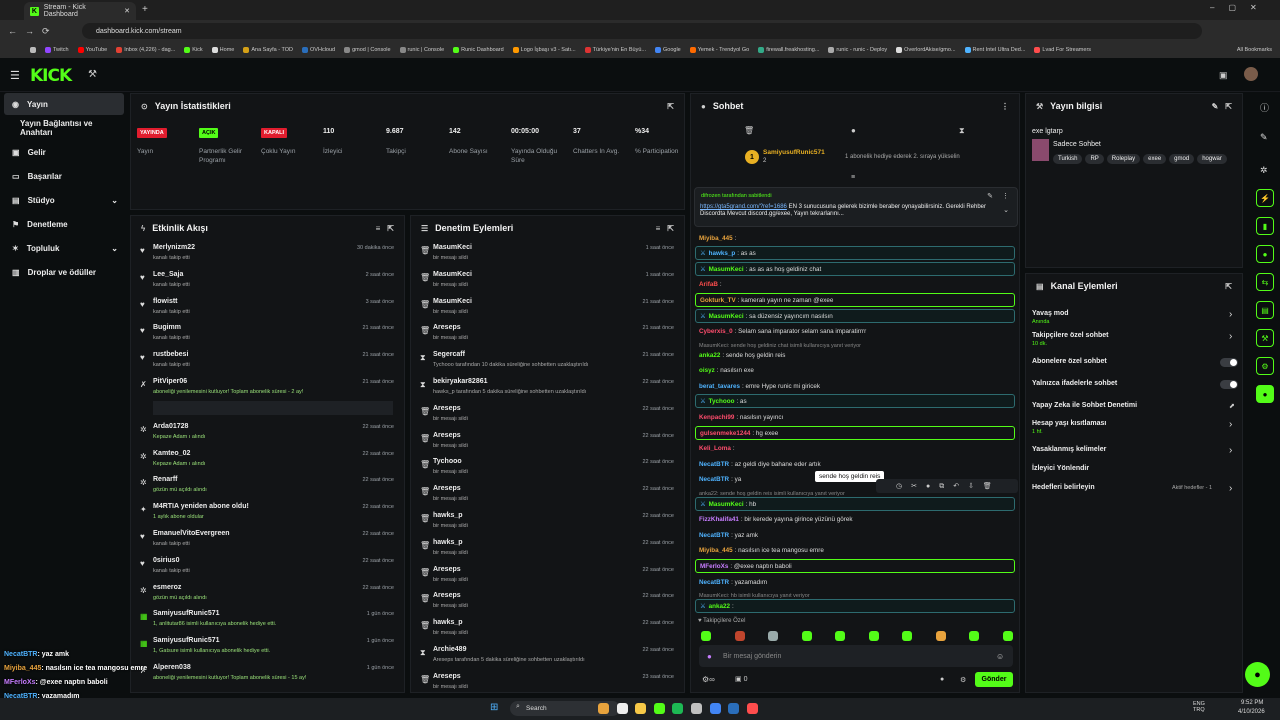 The width and height of the screenshot is (1280, 720). What do you see at coordinates (719, 50) in the screenshot?
I see `bookmark: Yemek - Trendyol Go` at bounding box center [719, 50].